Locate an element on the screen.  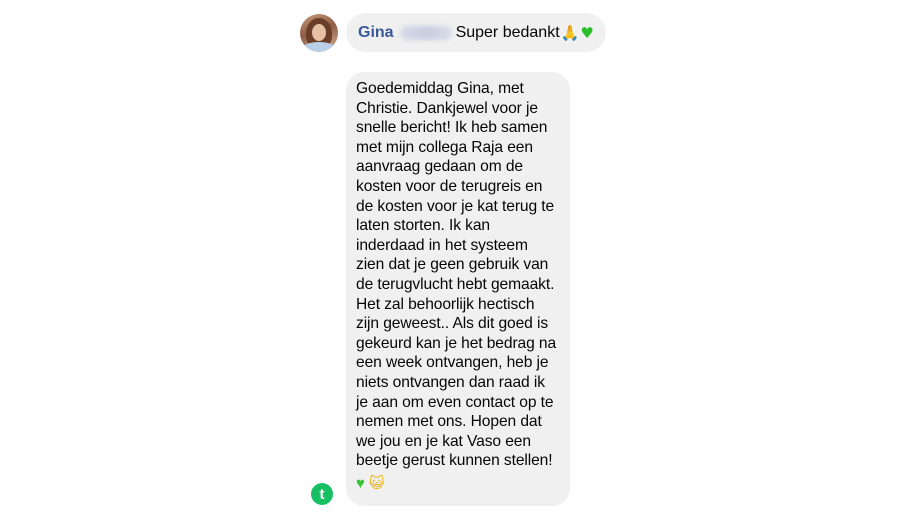
message-line: de kosten voor je kat terug te is located at coordinates (455, 206).